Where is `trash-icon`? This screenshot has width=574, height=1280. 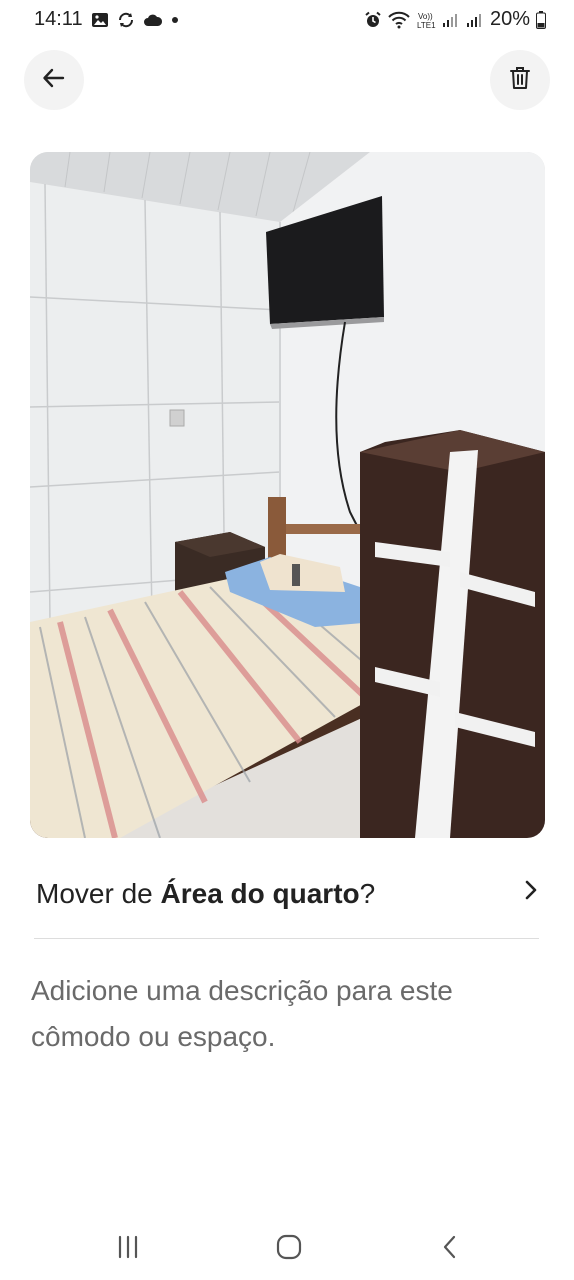 trash-icon is located at coordinates (520, 80).